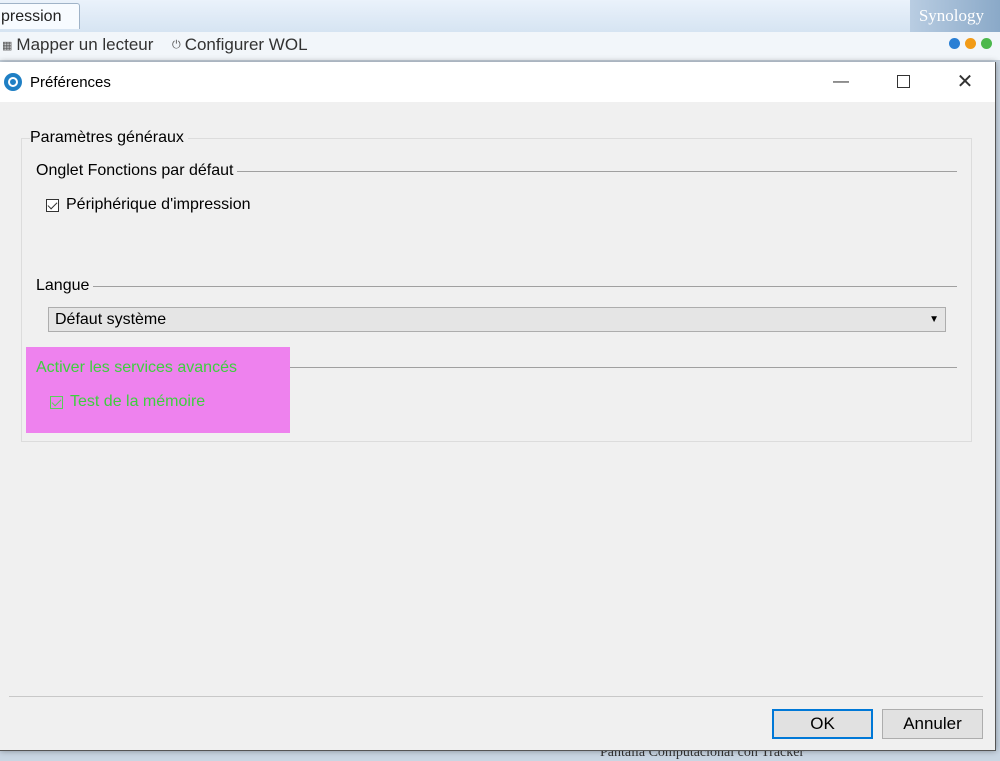  I want to click on maximize-icon, so click(903, 82).